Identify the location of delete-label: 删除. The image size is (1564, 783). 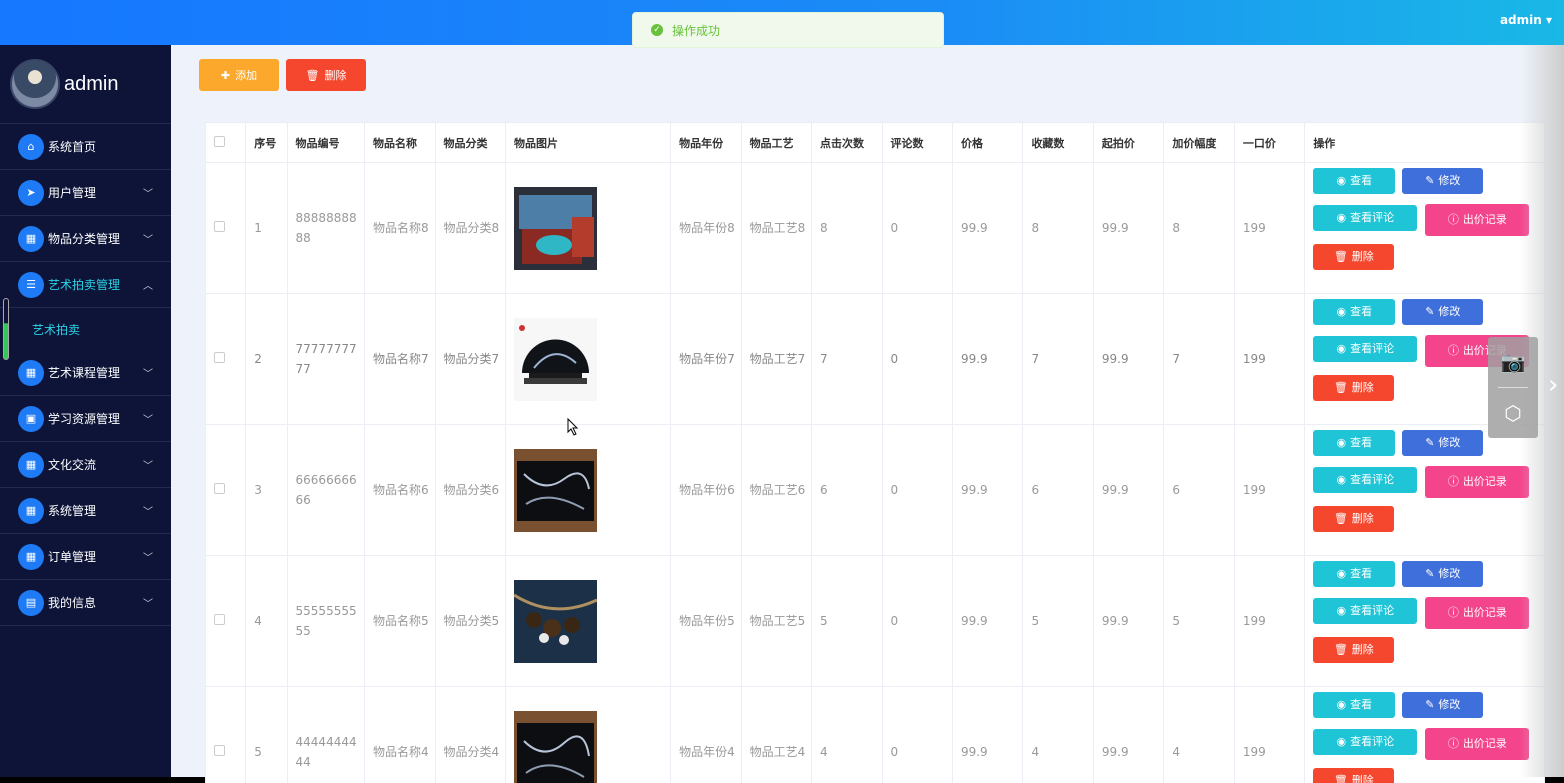
(1362, 387).